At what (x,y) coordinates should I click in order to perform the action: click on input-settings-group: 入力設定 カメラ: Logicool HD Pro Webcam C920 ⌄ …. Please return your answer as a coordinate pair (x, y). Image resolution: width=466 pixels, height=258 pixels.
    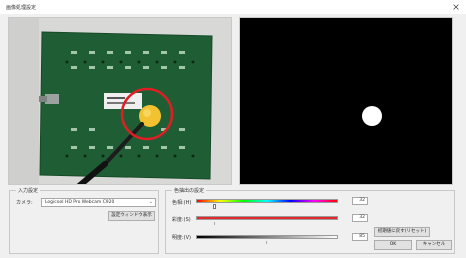
    Looking at the image, I should click on (84, 220).